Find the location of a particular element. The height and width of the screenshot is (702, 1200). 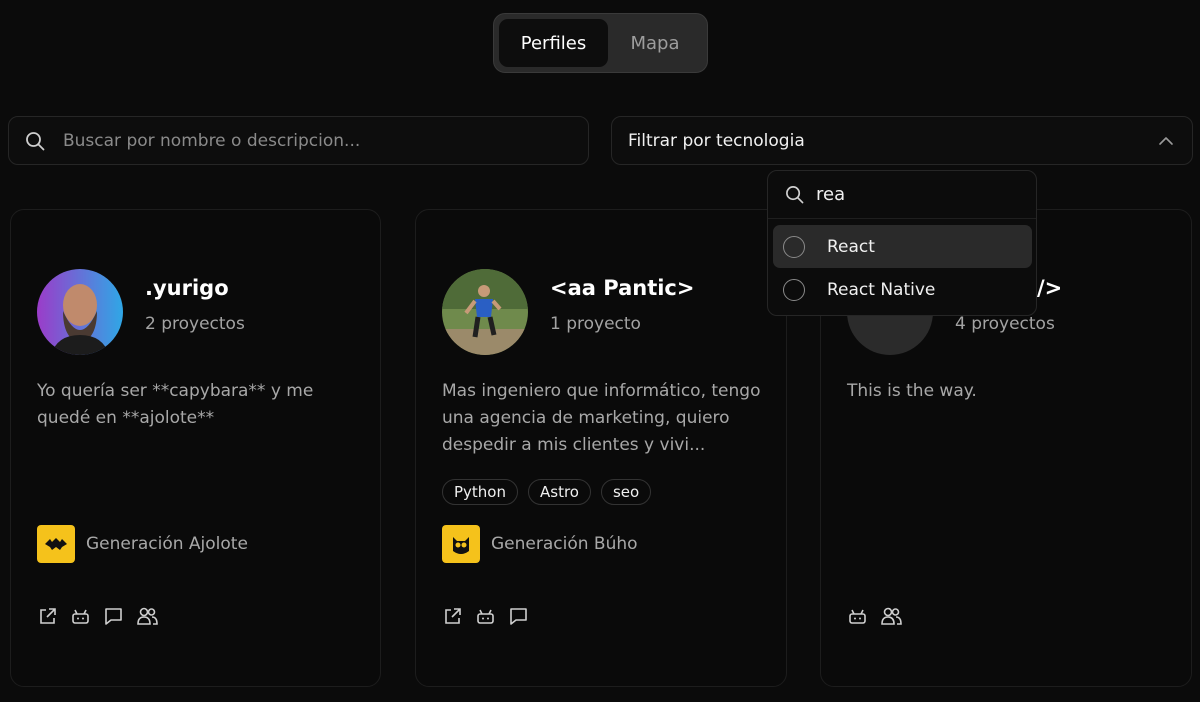

option-label: React is located at coordinates (851, 246).